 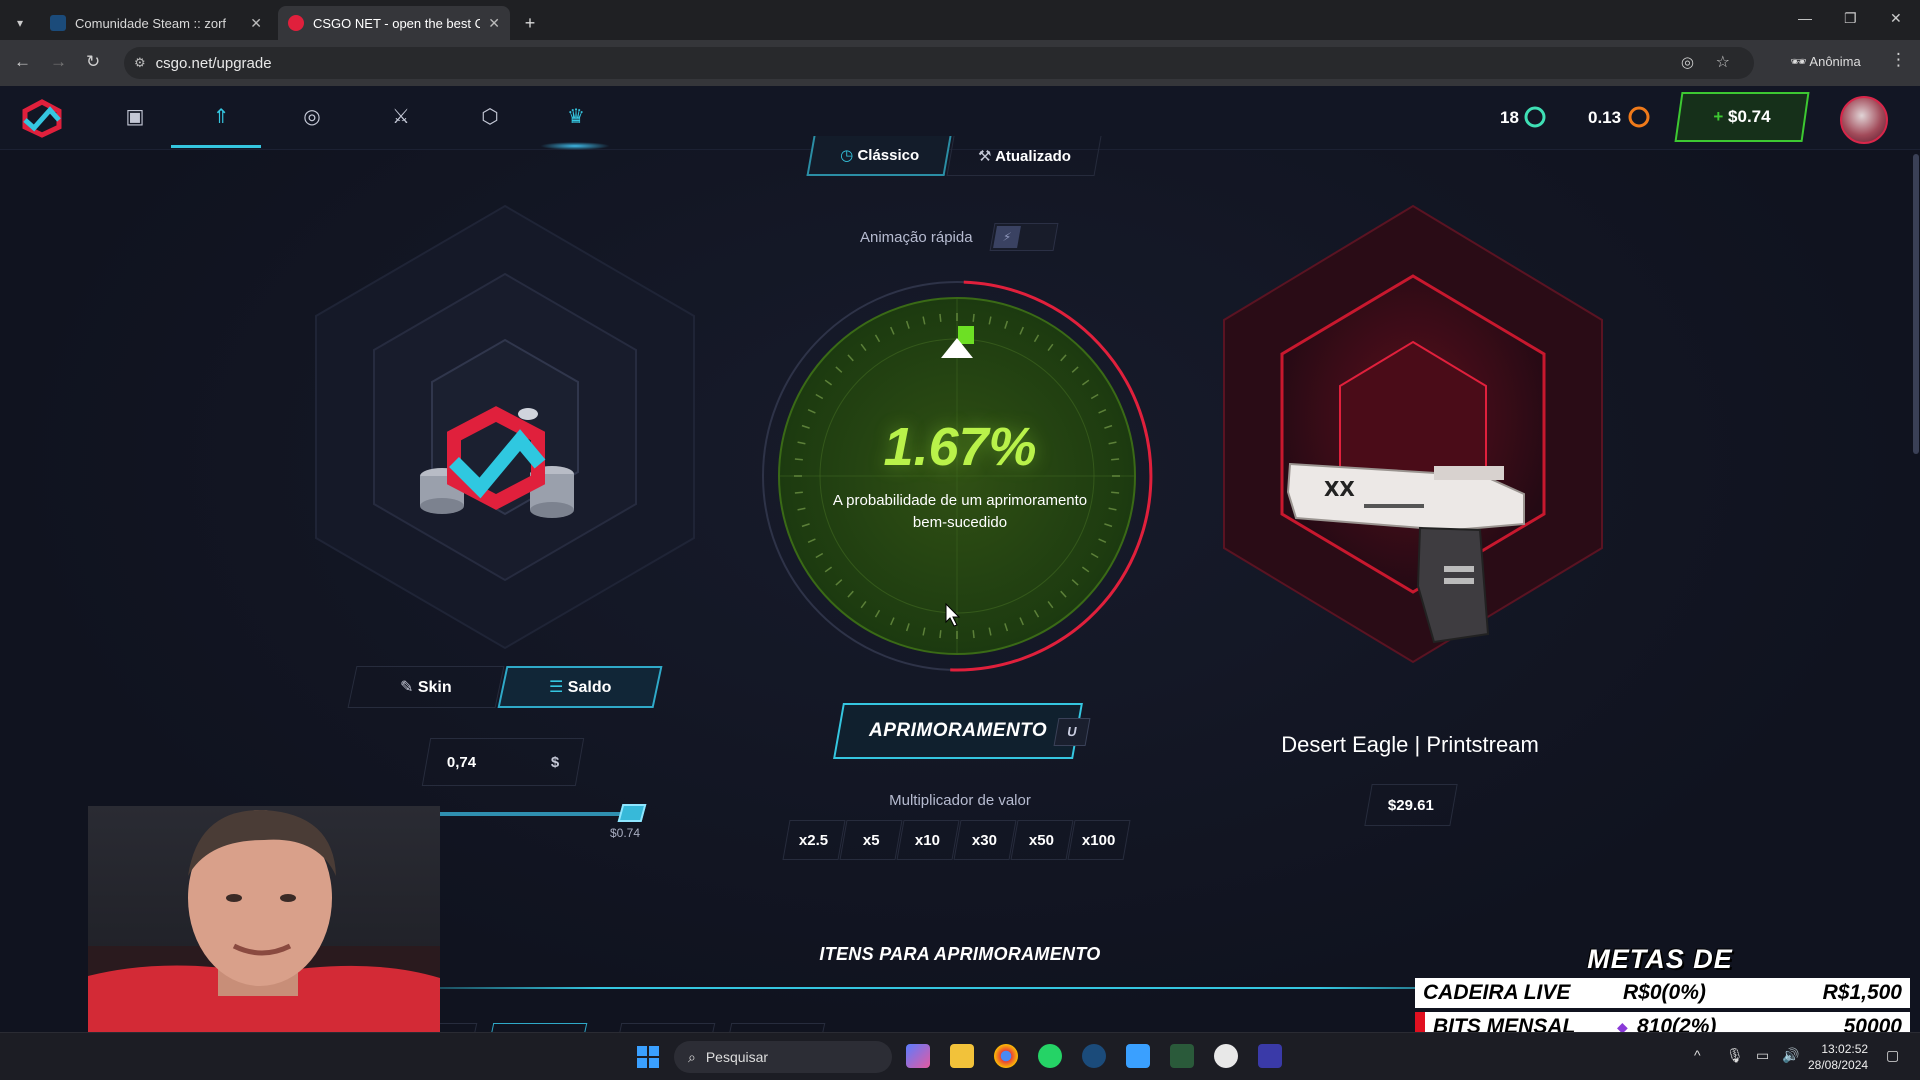 I want to click on microphone-icon: 🎙, so click(x=1735, y=1055).